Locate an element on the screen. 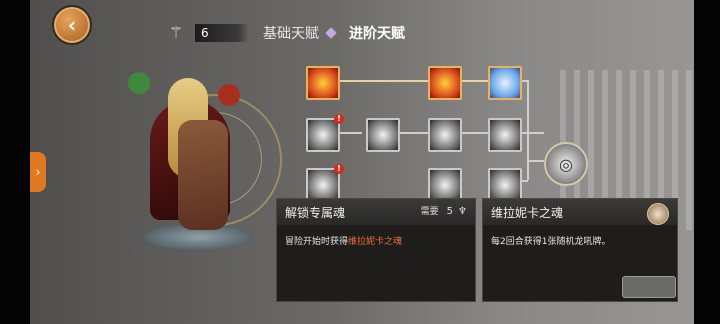 This screenshot has height=324, width=720. selected-diamond-icon is located at coordinates (331, 33).